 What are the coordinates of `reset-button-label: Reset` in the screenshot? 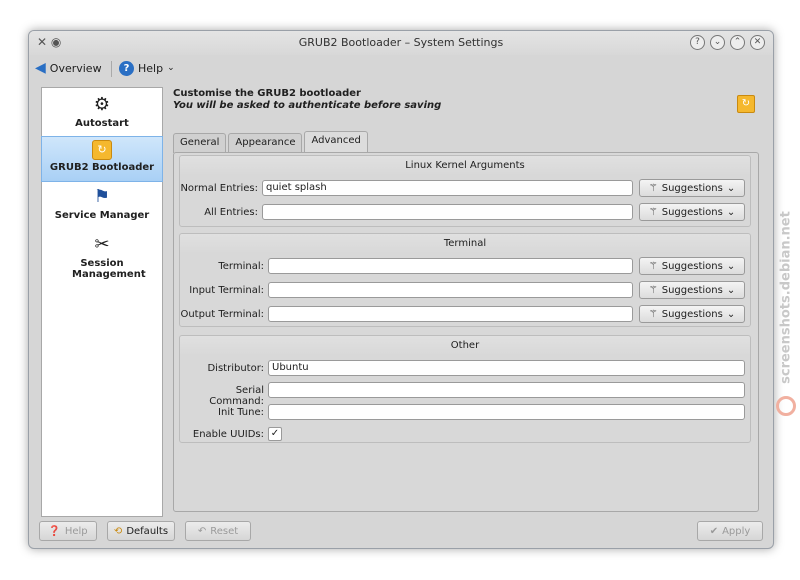 It's located at (224, 531).